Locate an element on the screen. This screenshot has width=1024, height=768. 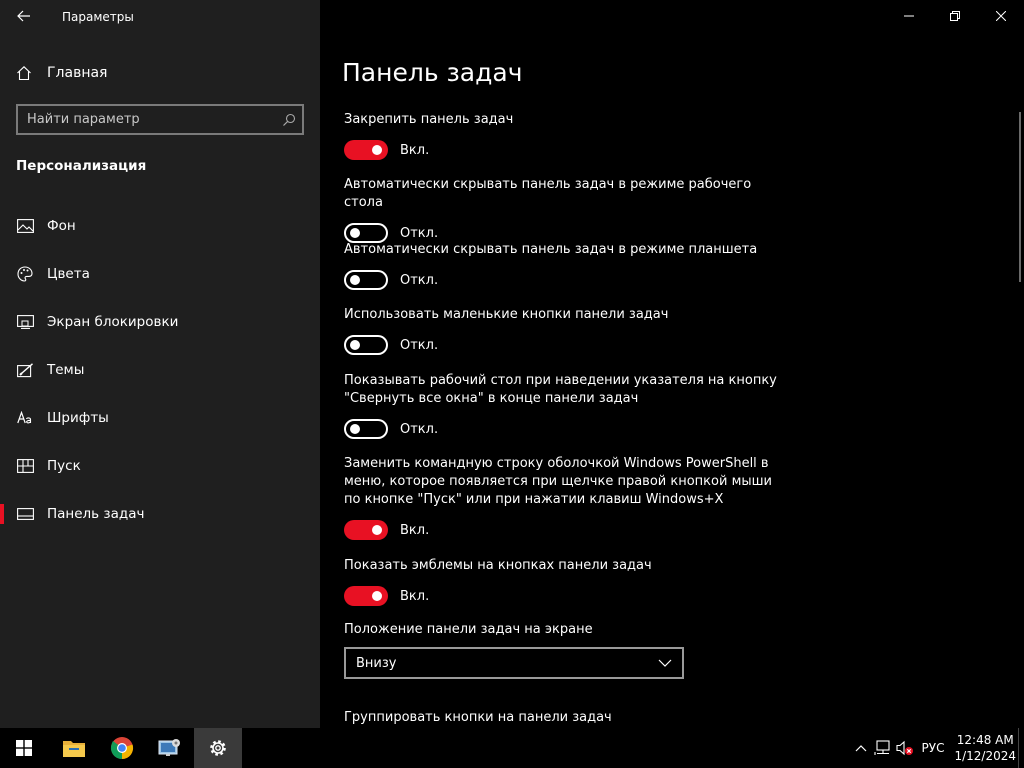
control-panel-icon is located at coordinates (169, 747).